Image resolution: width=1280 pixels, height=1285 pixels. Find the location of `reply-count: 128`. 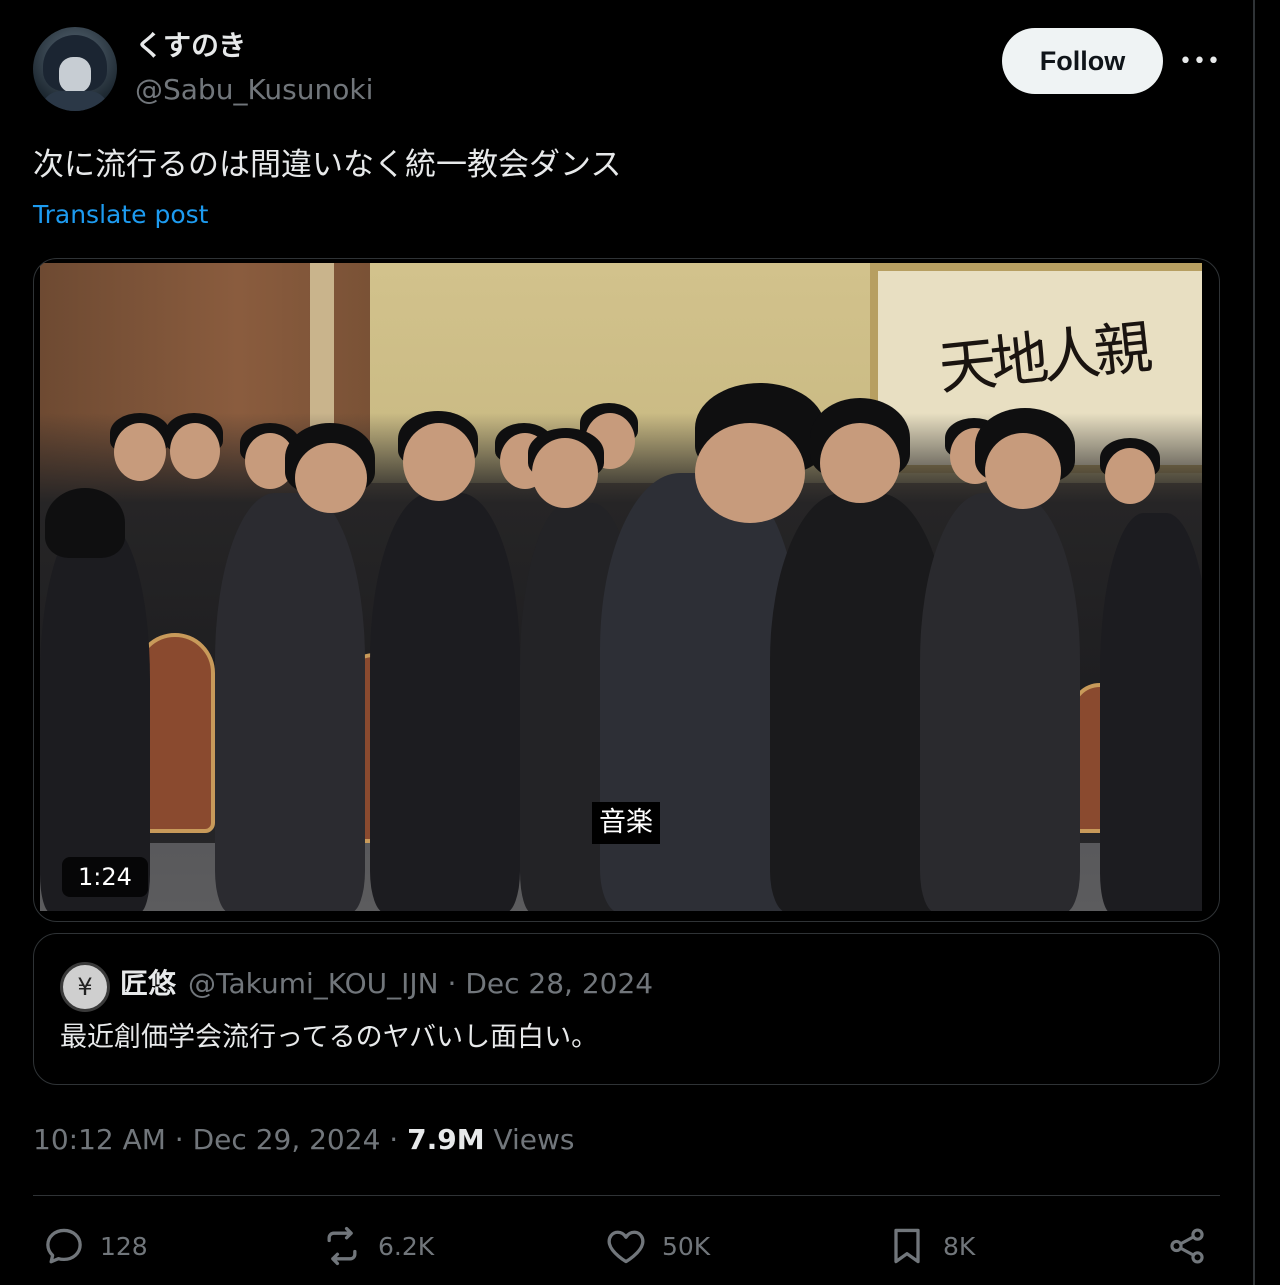

reply-count: 128 is located at coordinates (124, 1246).